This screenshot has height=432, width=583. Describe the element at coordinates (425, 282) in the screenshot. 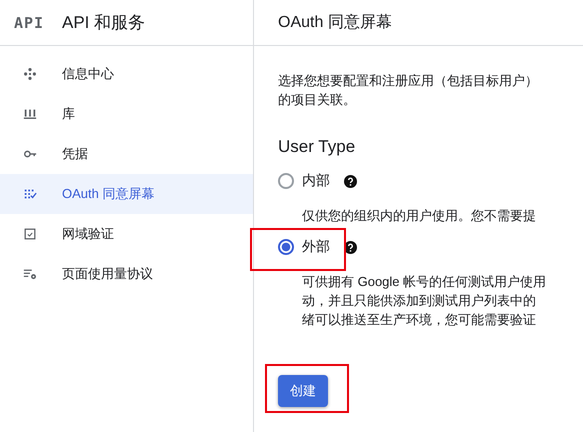

I see `option-description: 可供拥有 Google 帐号的任何测试用户使用` at that location.